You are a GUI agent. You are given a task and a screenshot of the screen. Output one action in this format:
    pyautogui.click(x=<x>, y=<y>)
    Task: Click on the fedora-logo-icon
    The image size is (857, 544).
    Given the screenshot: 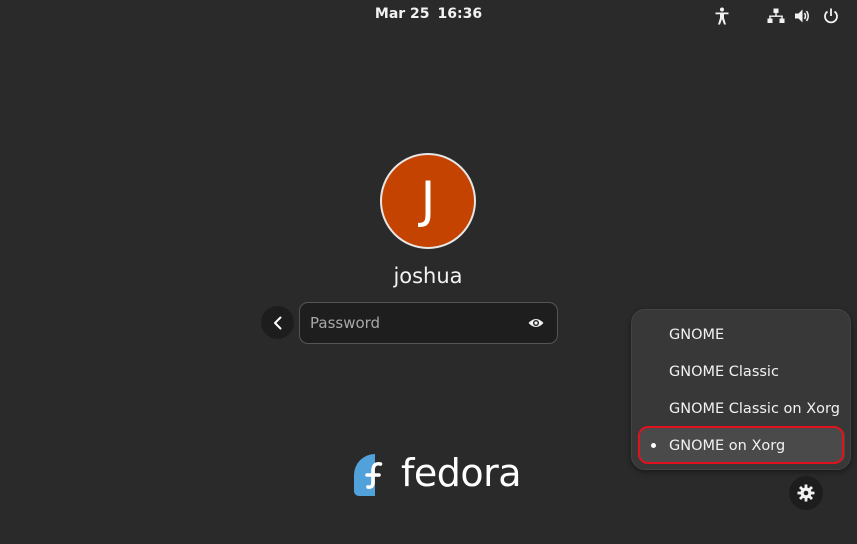 What is the action you would take?
    pyautogui.click(x=375, y=475)
    